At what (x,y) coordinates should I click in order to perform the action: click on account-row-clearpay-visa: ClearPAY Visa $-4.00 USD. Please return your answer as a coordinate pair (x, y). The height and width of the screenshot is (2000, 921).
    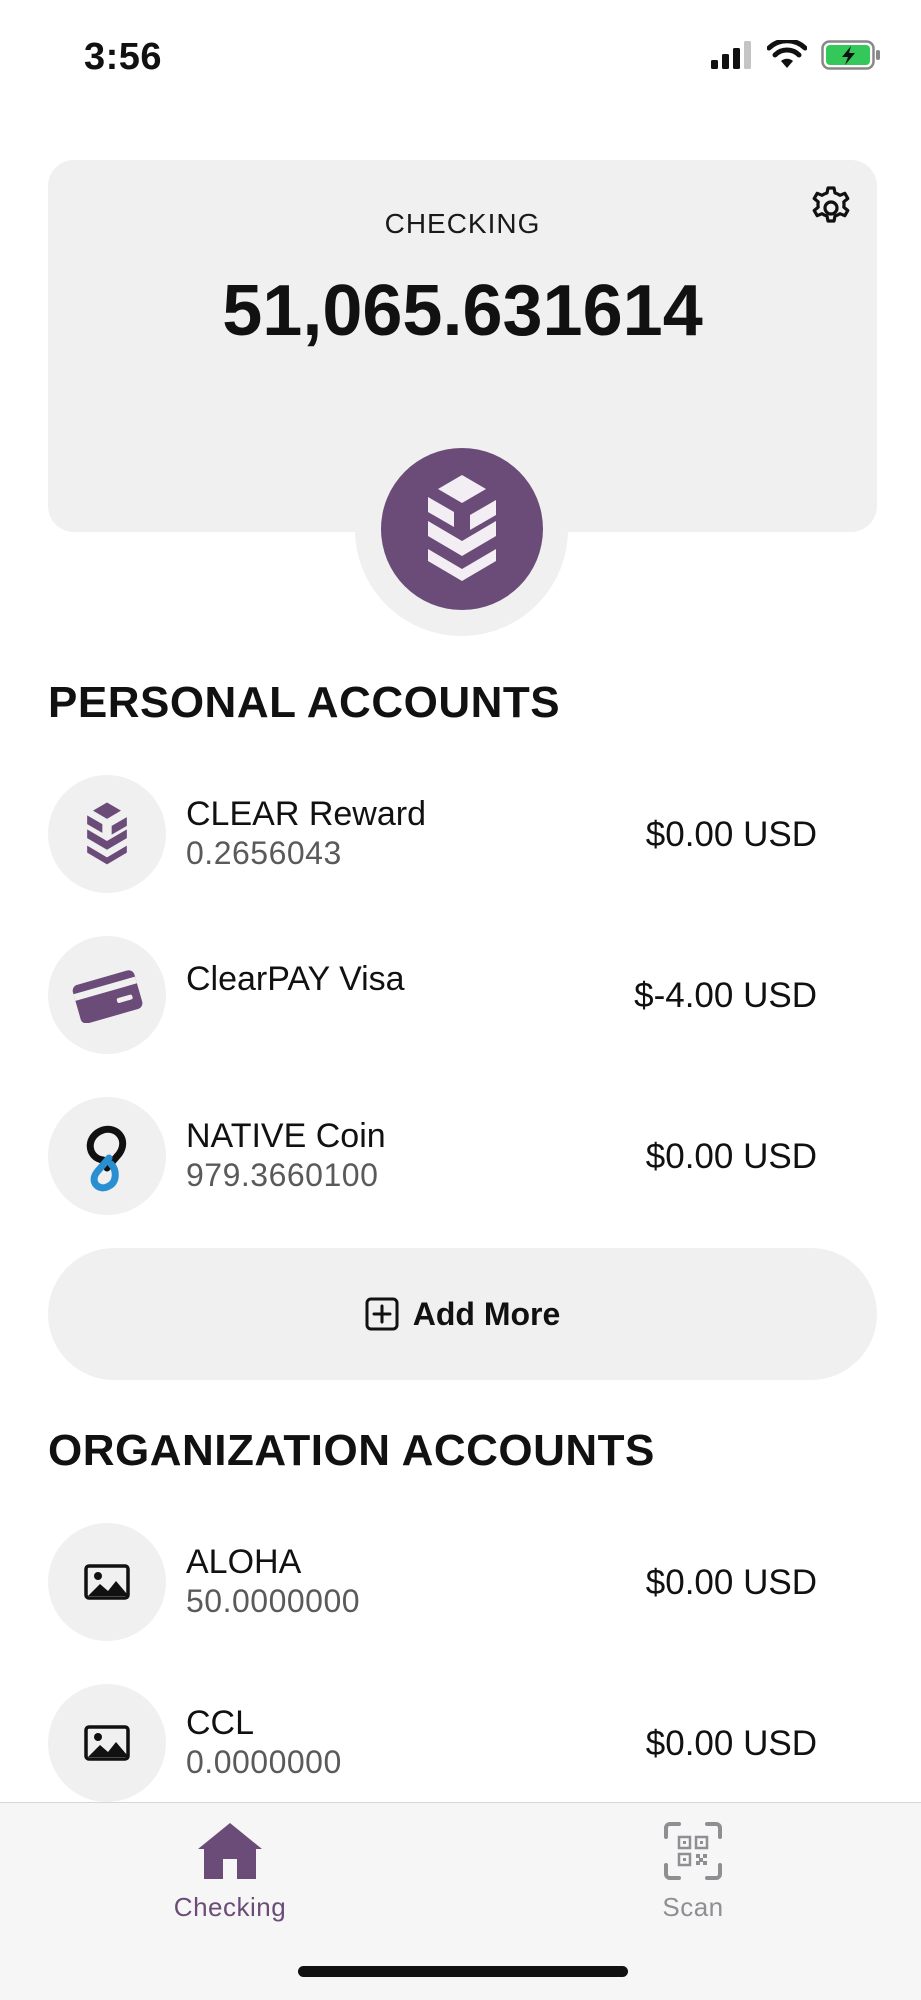
    Looking at the image, I should click on (462, 996).